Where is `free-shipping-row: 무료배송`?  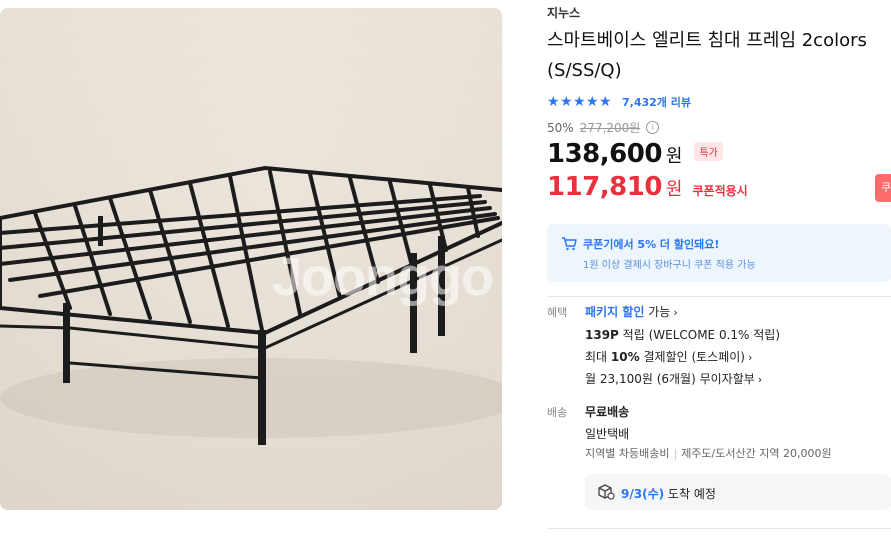 free-shipping-row: 무료배송 is located at coordinates (607, 411).